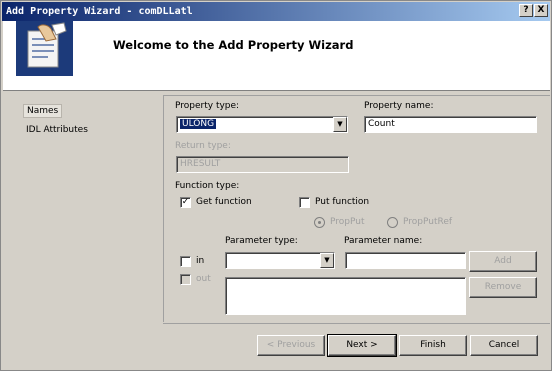 The height and width of the screenshot is (371, 552). Describe the element at coordinates (428, 222) in the screenshot. I see `propputref-label: PropPutRef` at that location.